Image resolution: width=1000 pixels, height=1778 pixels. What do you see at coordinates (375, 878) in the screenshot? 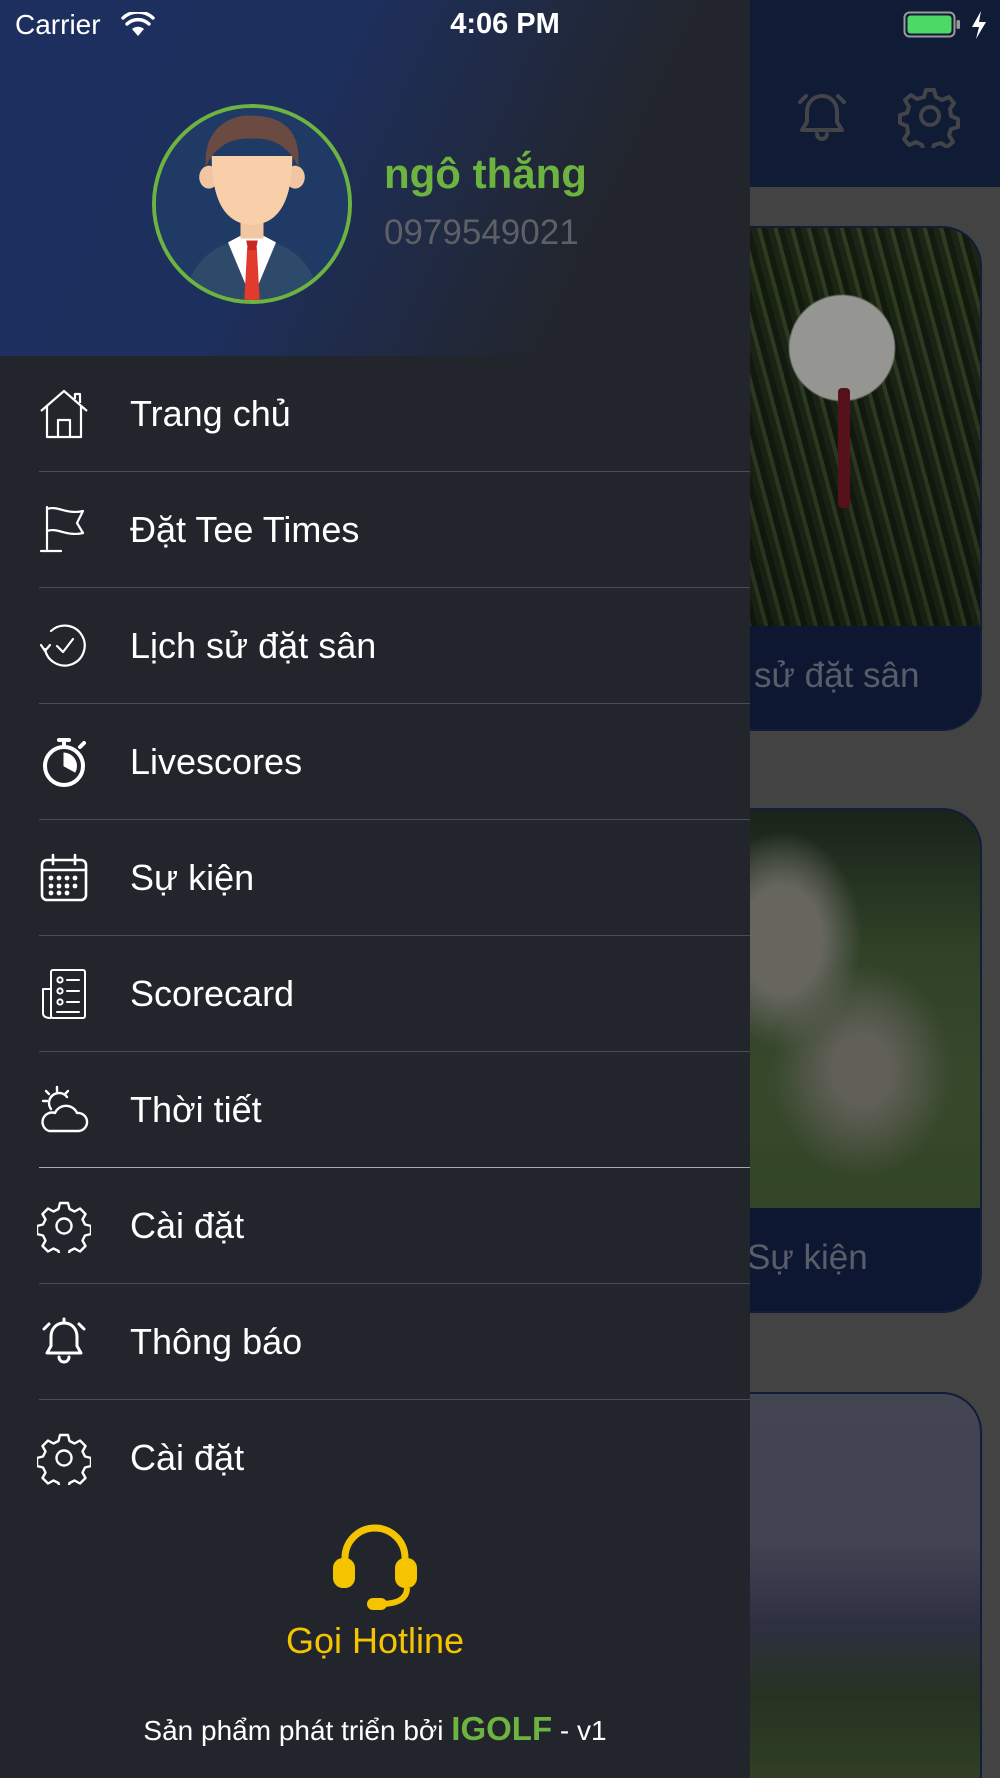
I see `menu-item-events: Sự kiện` at bounding box center [375, 878].